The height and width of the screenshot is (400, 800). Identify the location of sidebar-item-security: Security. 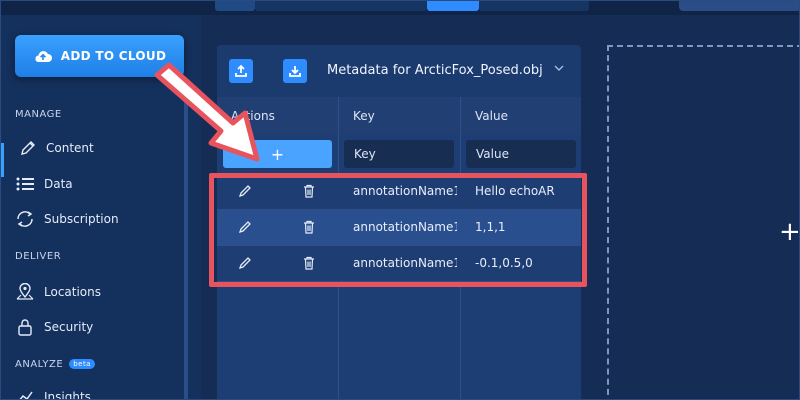
(54, 327).